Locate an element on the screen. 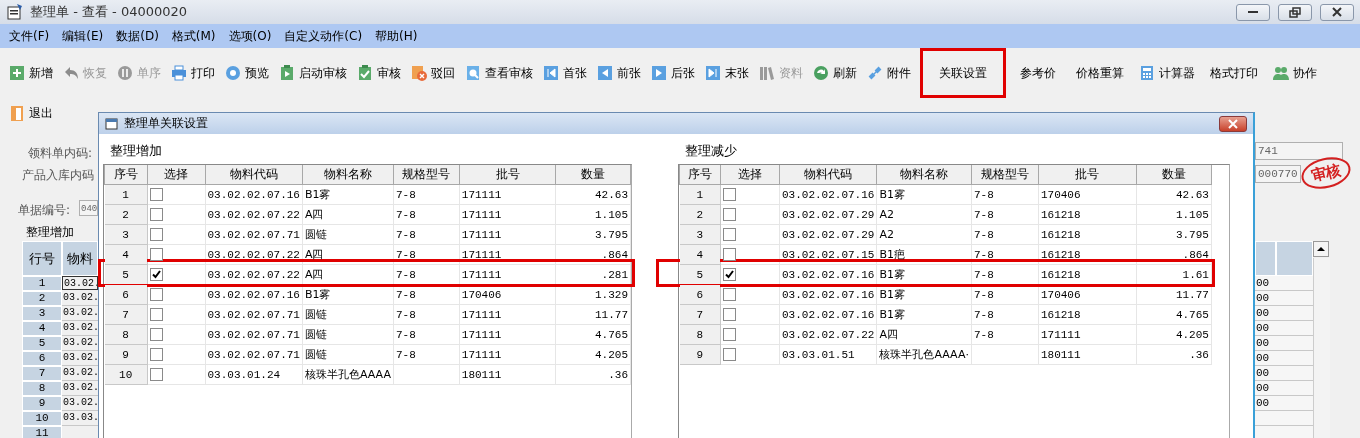  menu-item: 编辑(E) is located at coordinates (83, 36).